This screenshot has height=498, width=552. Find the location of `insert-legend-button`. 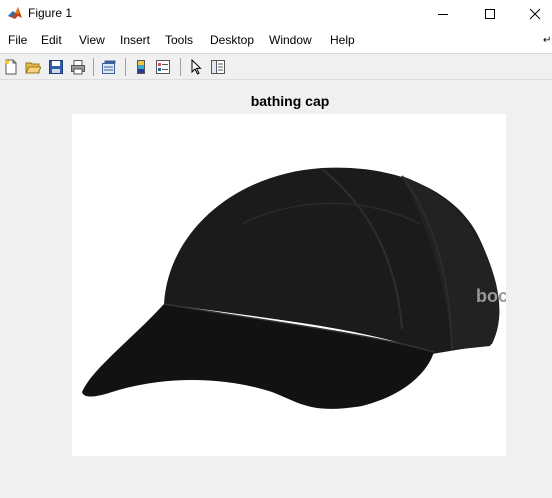

insert-legend-button is located at coordinates (163, 67).